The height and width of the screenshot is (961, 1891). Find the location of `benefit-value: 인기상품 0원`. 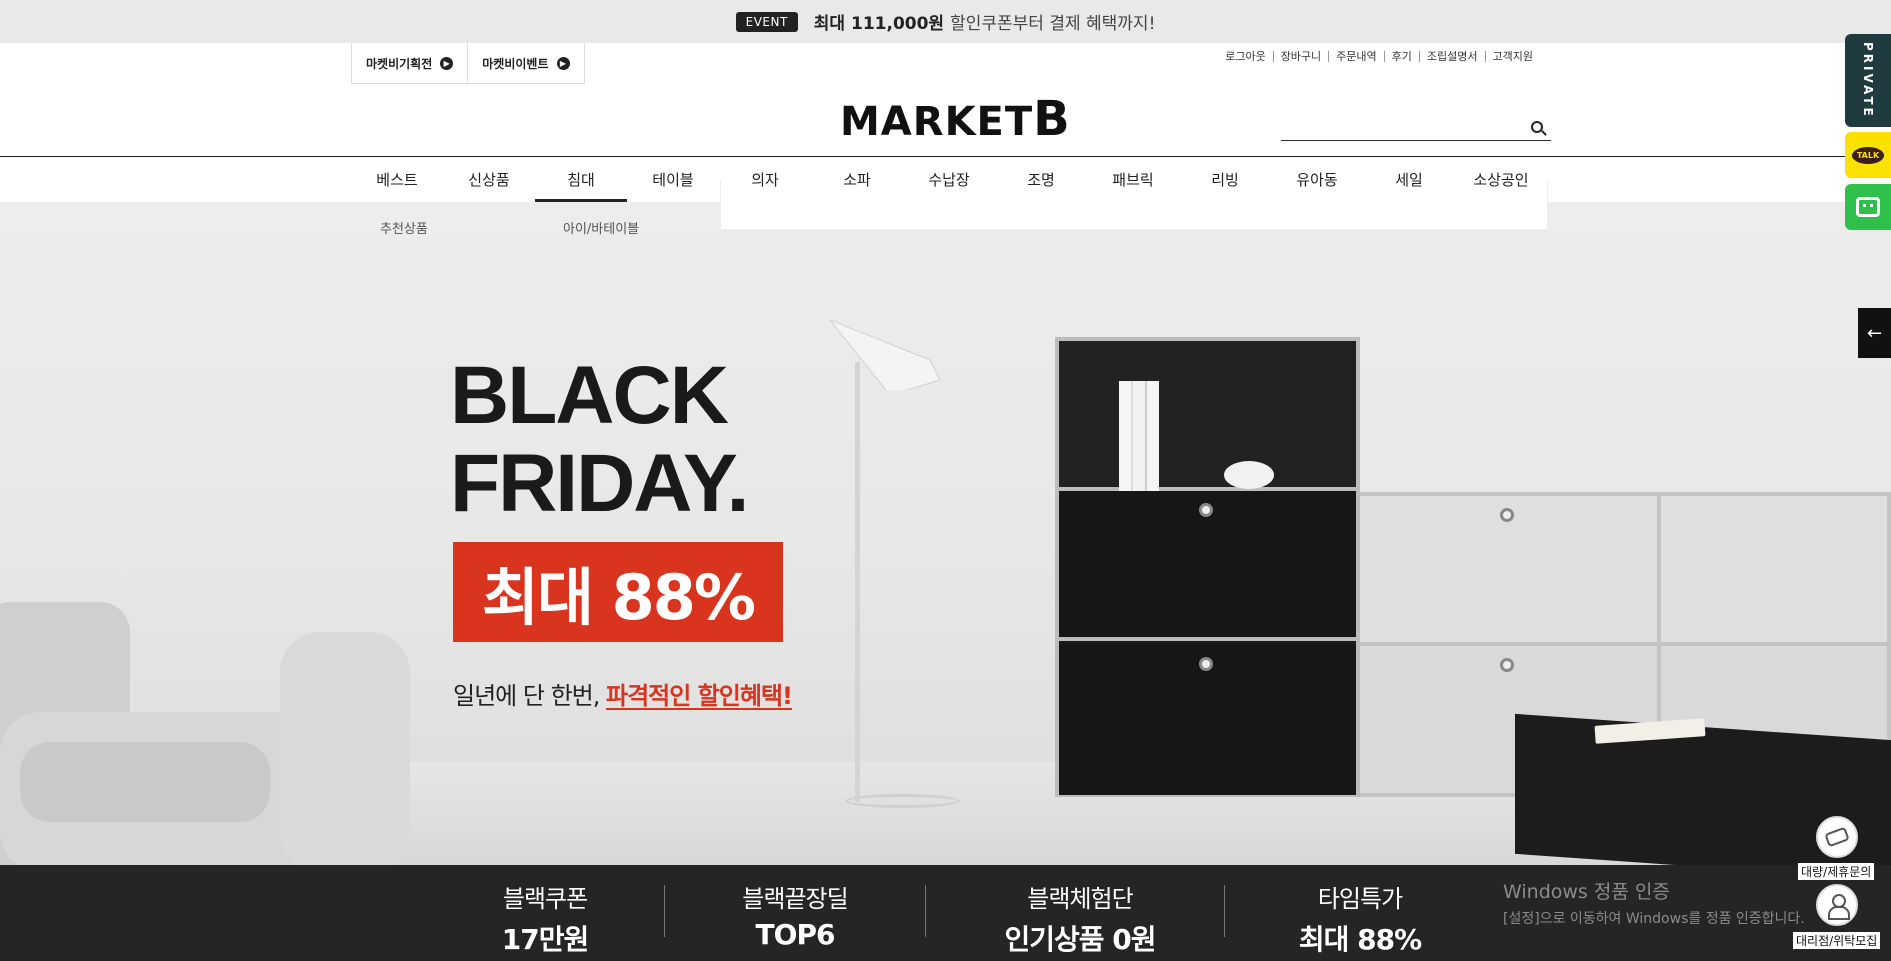

benefit-value: 인기상품 0원 is located at coordinates (1080, 939).